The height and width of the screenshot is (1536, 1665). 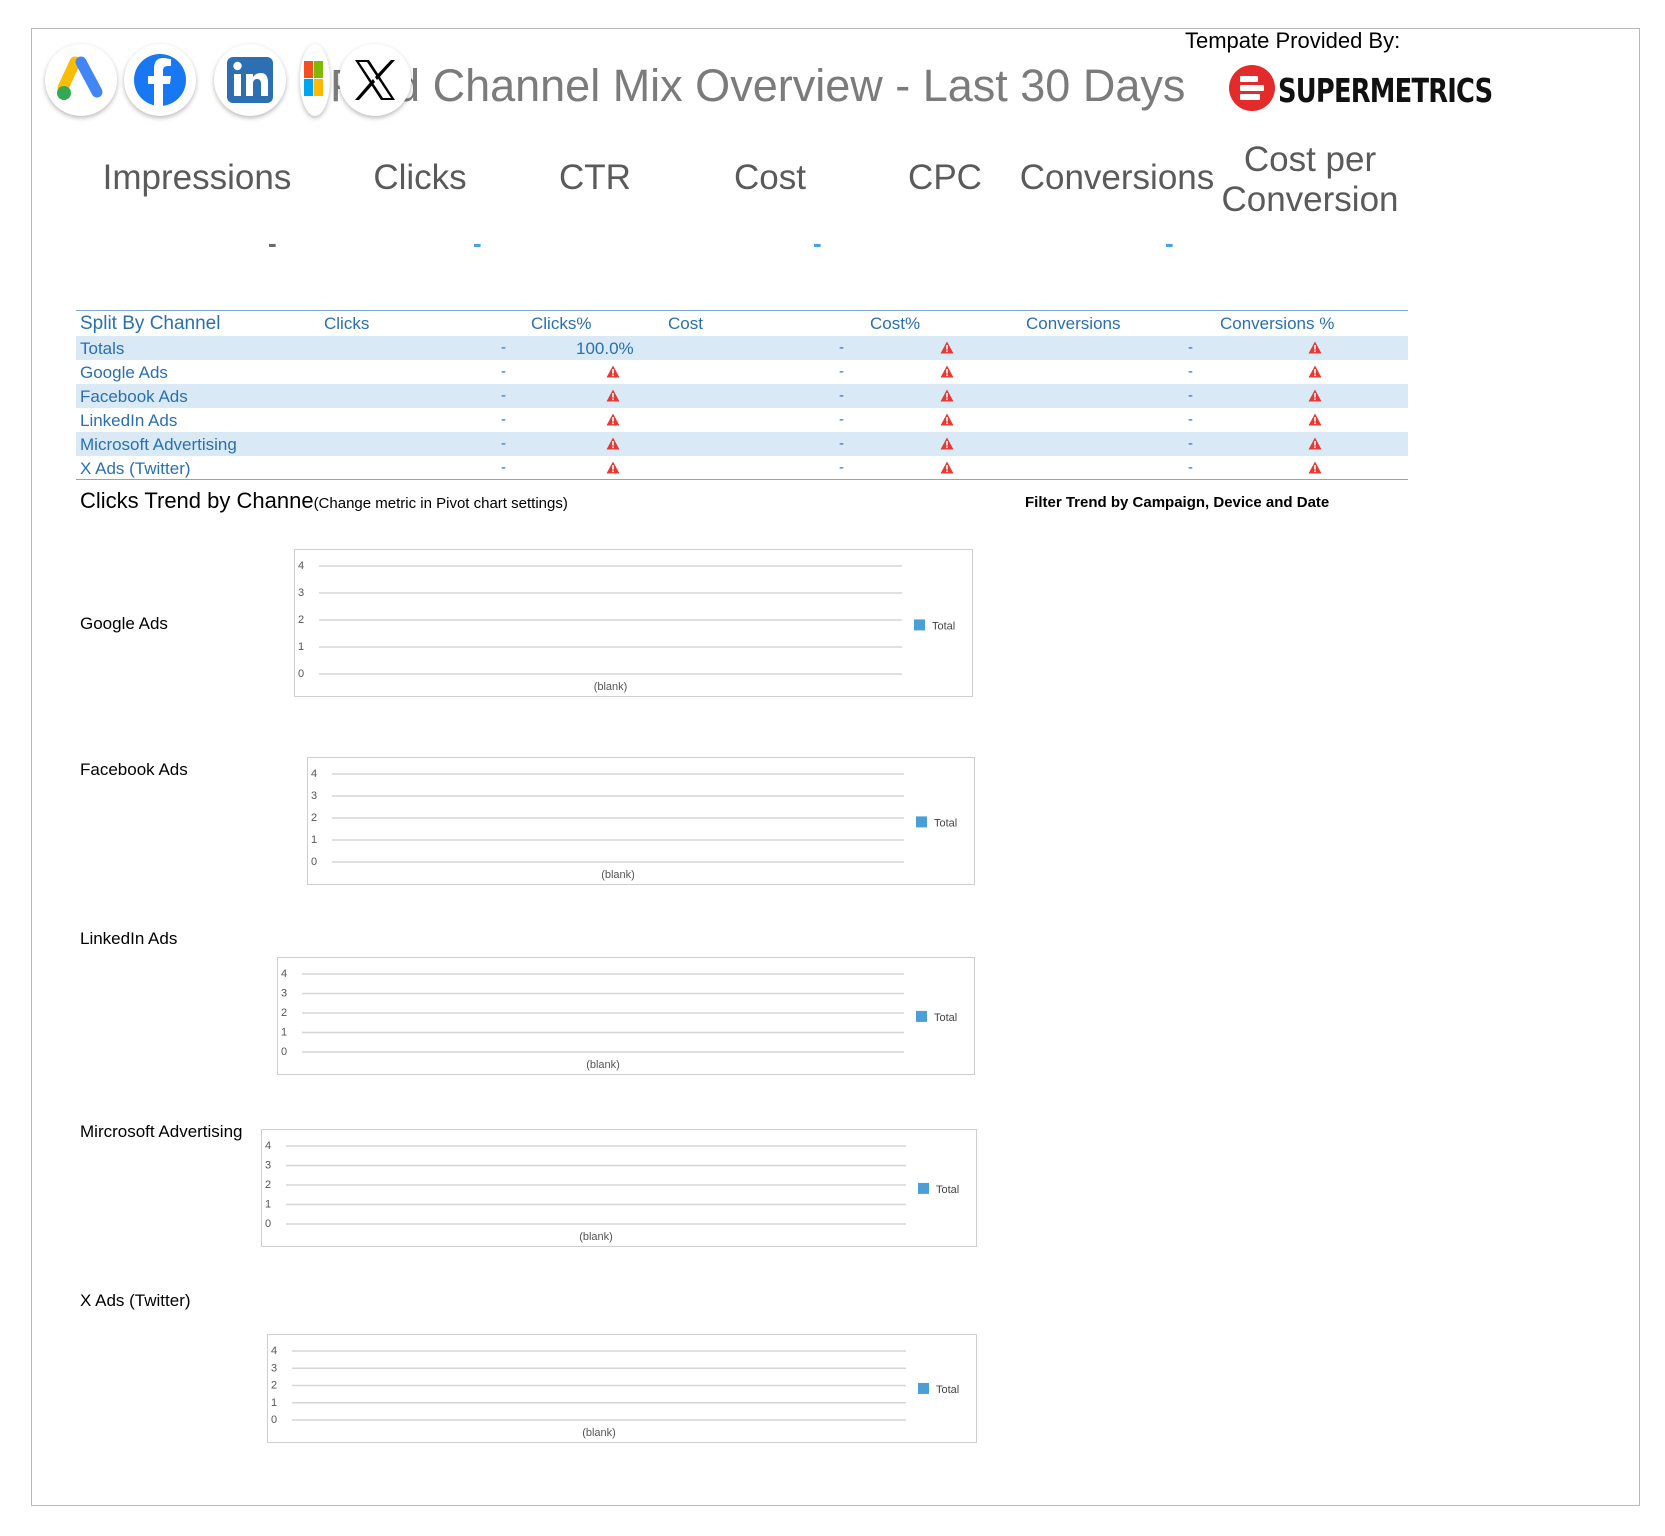 What do you see at coordinates (742, 444) in the screenshot?
I see `table-row: Microsoft Advertising - - -` at bounding box center [742, 444].